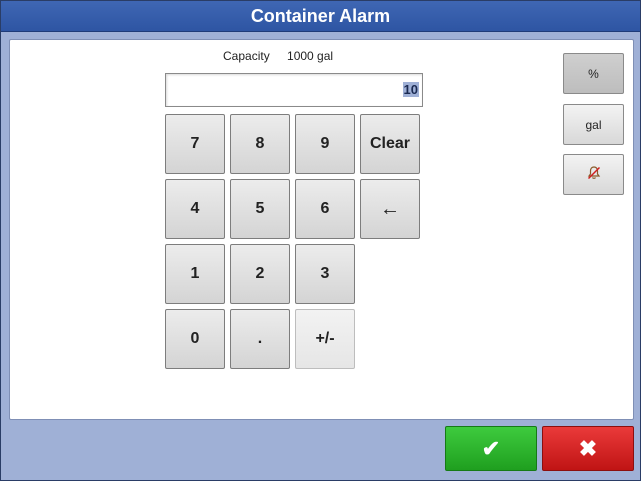 Image resolution: width=641 pixels, height=481 pixels. Describe the element at coordinates (390, 144) in the screenshot. I see `clear-button: Clear` at that location.